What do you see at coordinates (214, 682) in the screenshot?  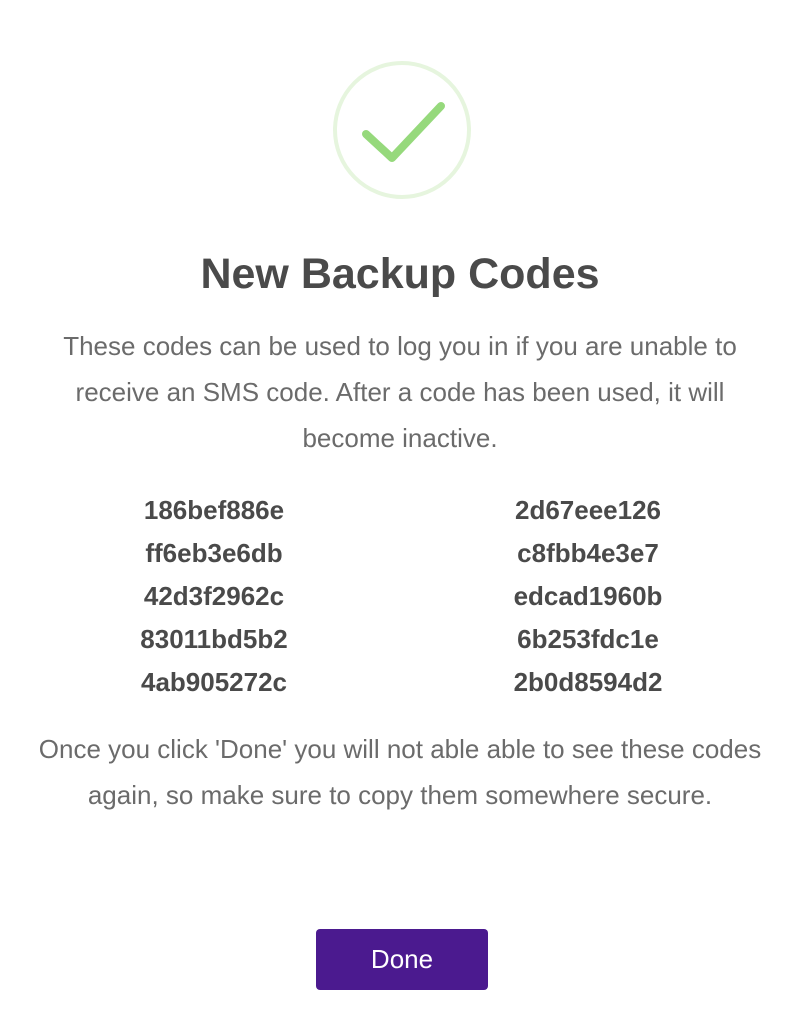 I see `backup-code: 4ab905272c` at bounding box center [214, 682].